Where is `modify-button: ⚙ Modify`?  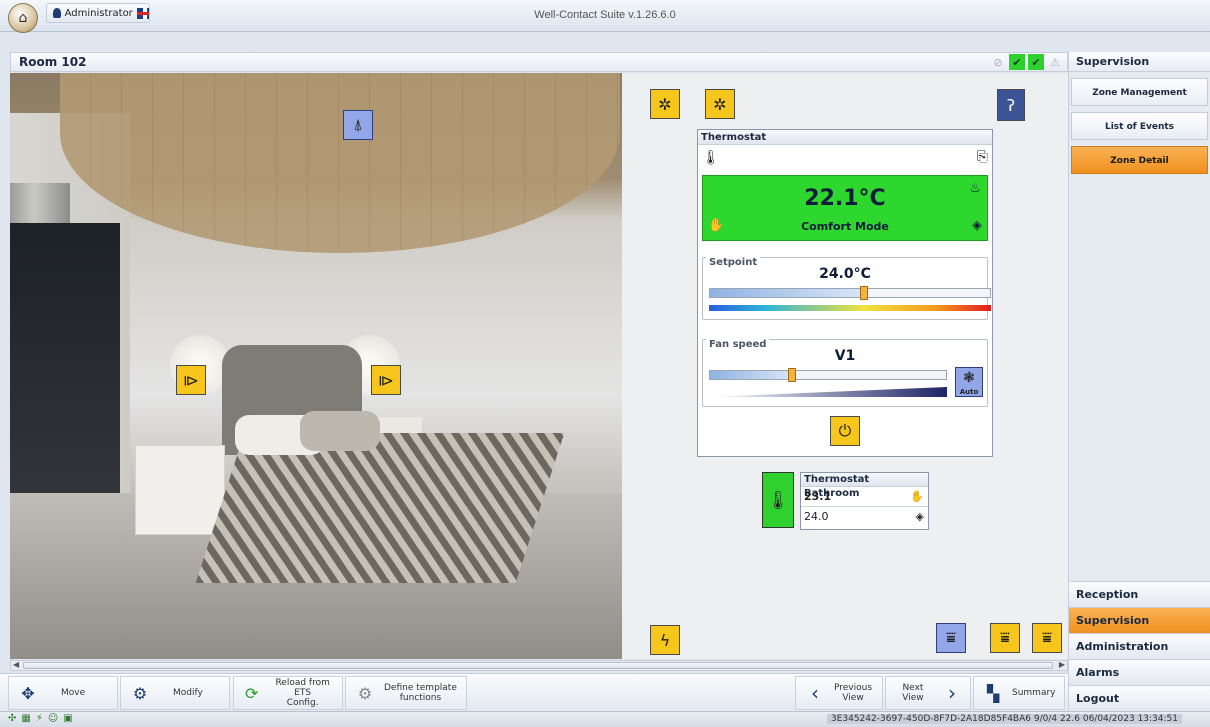
modify-button: ⚙ Modify is located at coordinates (175, 693).